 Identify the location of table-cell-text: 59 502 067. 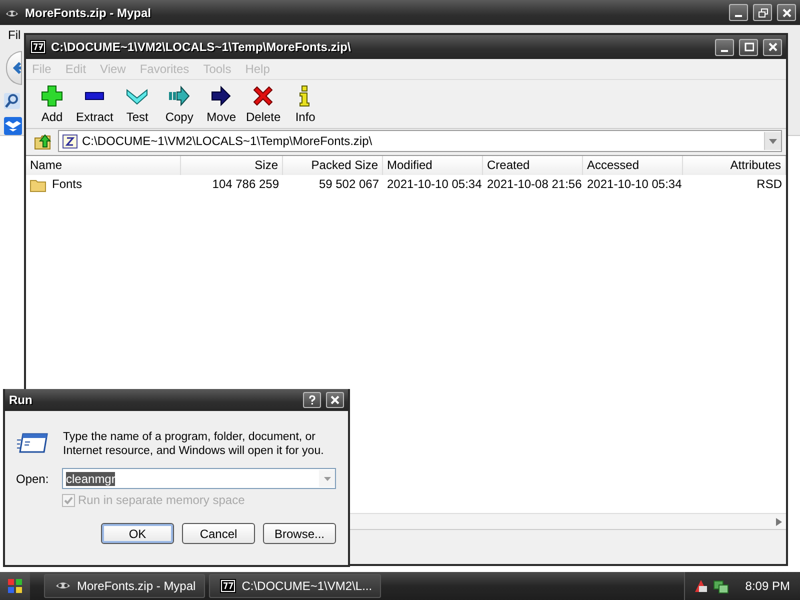
(349, 184).